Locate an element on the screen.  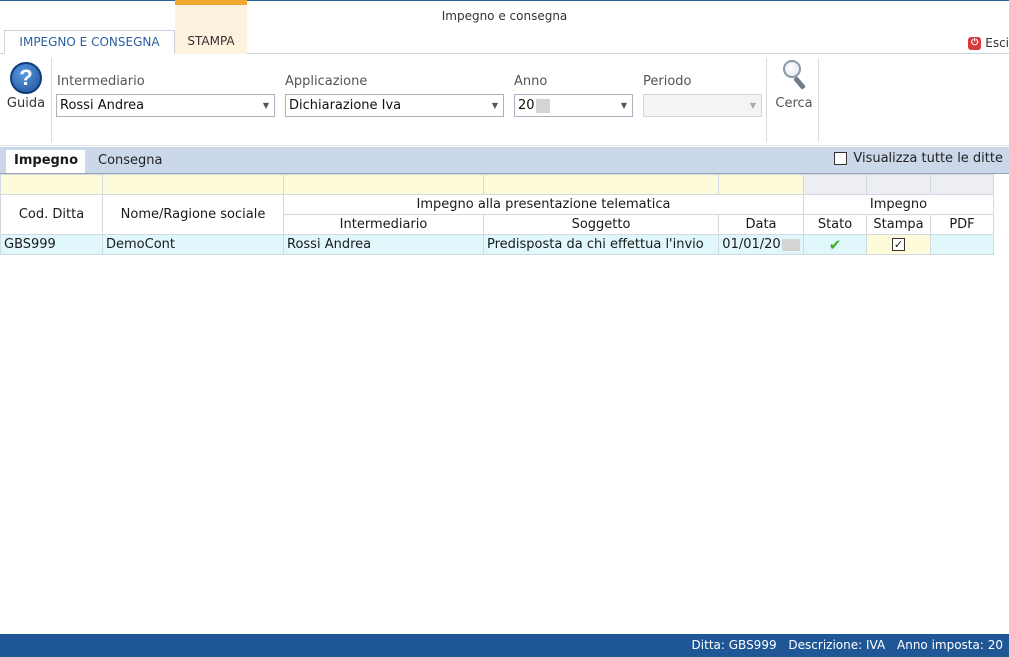
group-header-impegno: Impegno is located at coordinates (898, 204).